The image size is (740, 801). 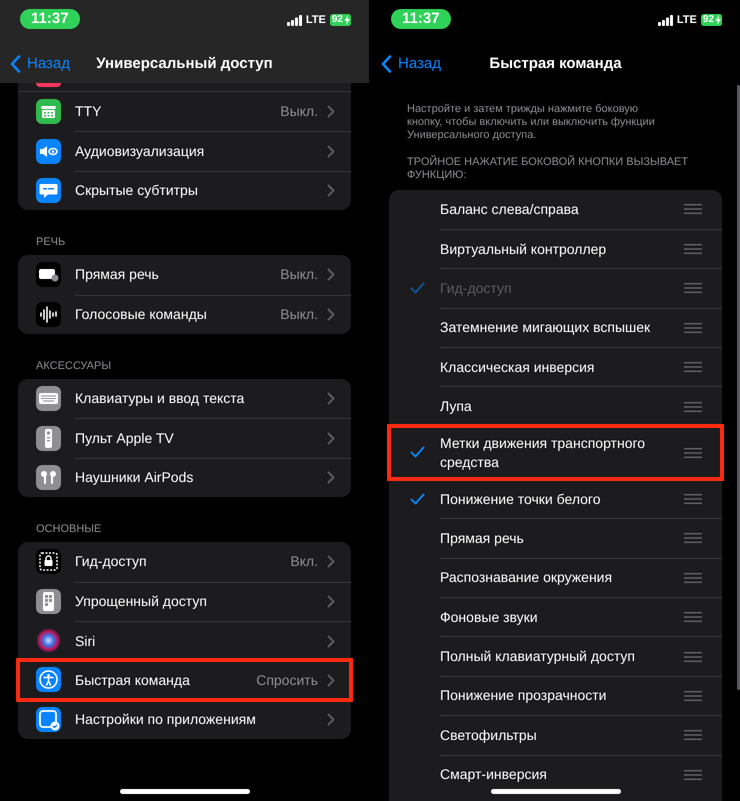 What do you see at coordinates (166, 720) in the screenshot?
I see `row-label: Настройки по приложениям` at bounding box center [166, 720].